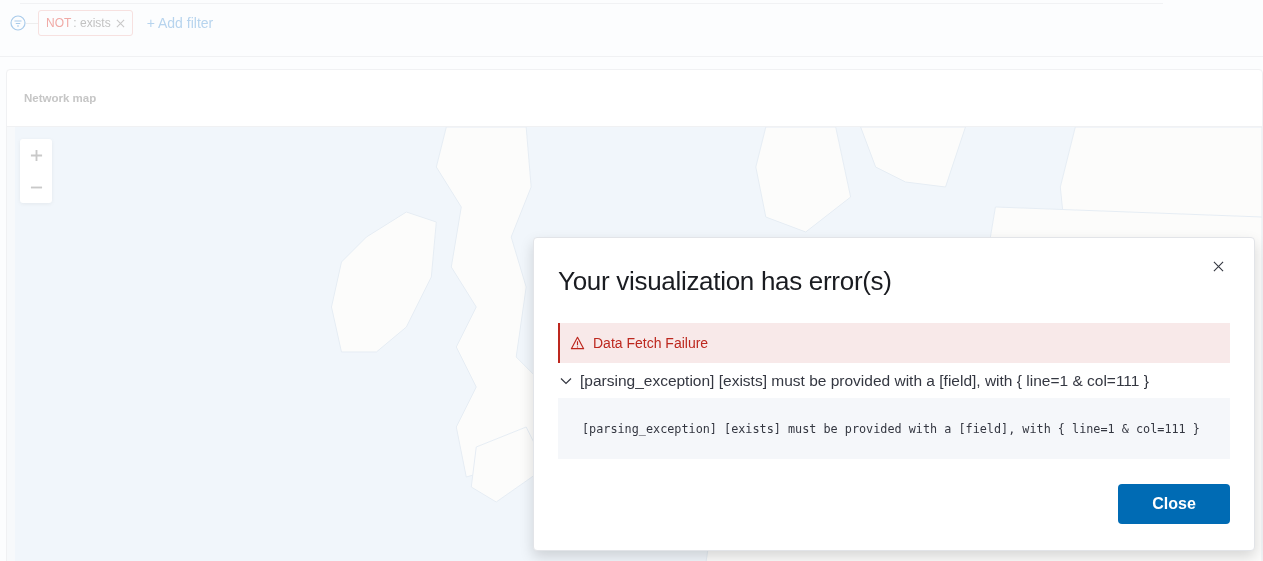 The width and height of the screenshot is (1263, 561). What do you see at coordinates (36, 155) in the screenshot?
I see `zoom-in-icon` at bounding box center [36, 155].